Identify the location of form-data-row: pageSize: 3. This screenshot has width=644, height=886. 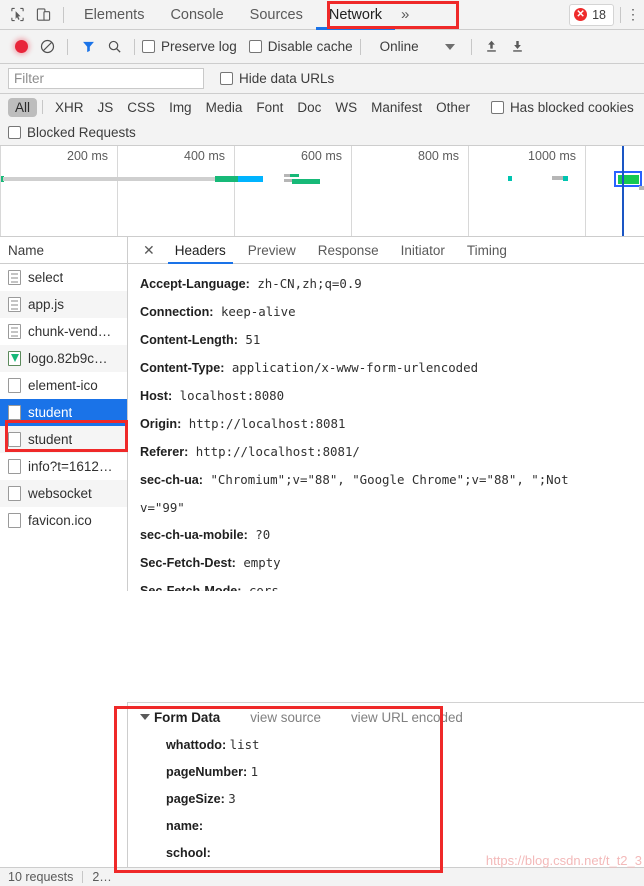
(392, 798).